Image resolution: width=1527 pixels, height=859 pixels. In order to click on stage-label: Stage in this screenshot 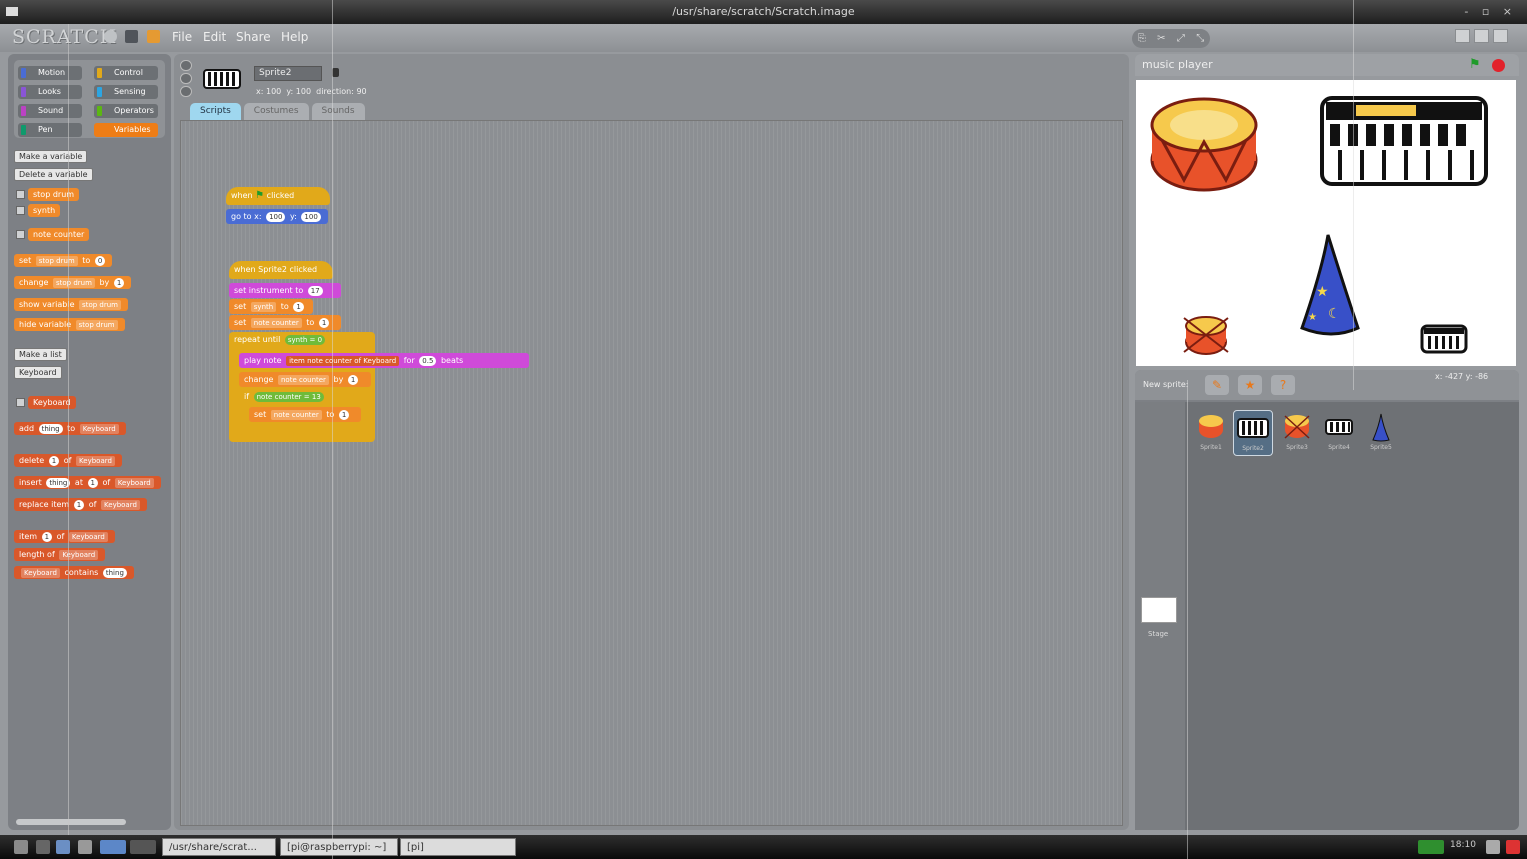, I will do `click(1158, 634)`.